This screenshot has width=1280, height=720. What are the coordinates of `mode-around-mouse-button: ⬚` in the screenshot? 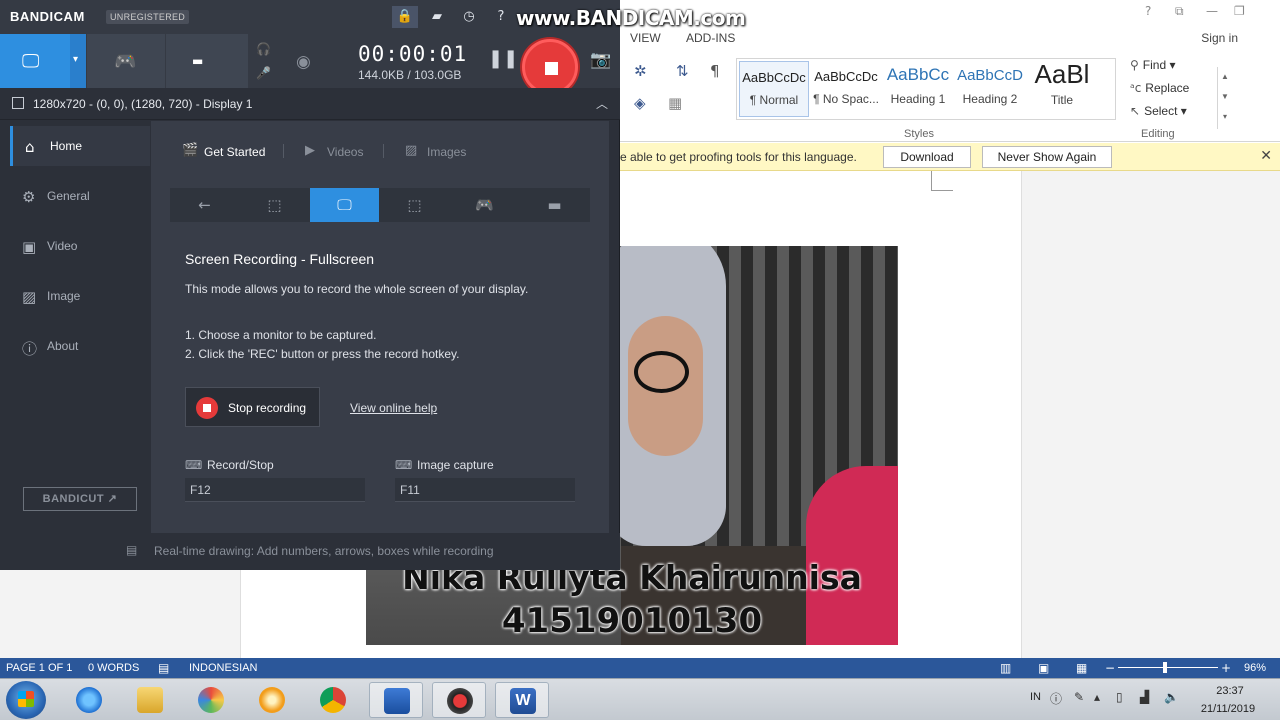 It's located at (414, 205).